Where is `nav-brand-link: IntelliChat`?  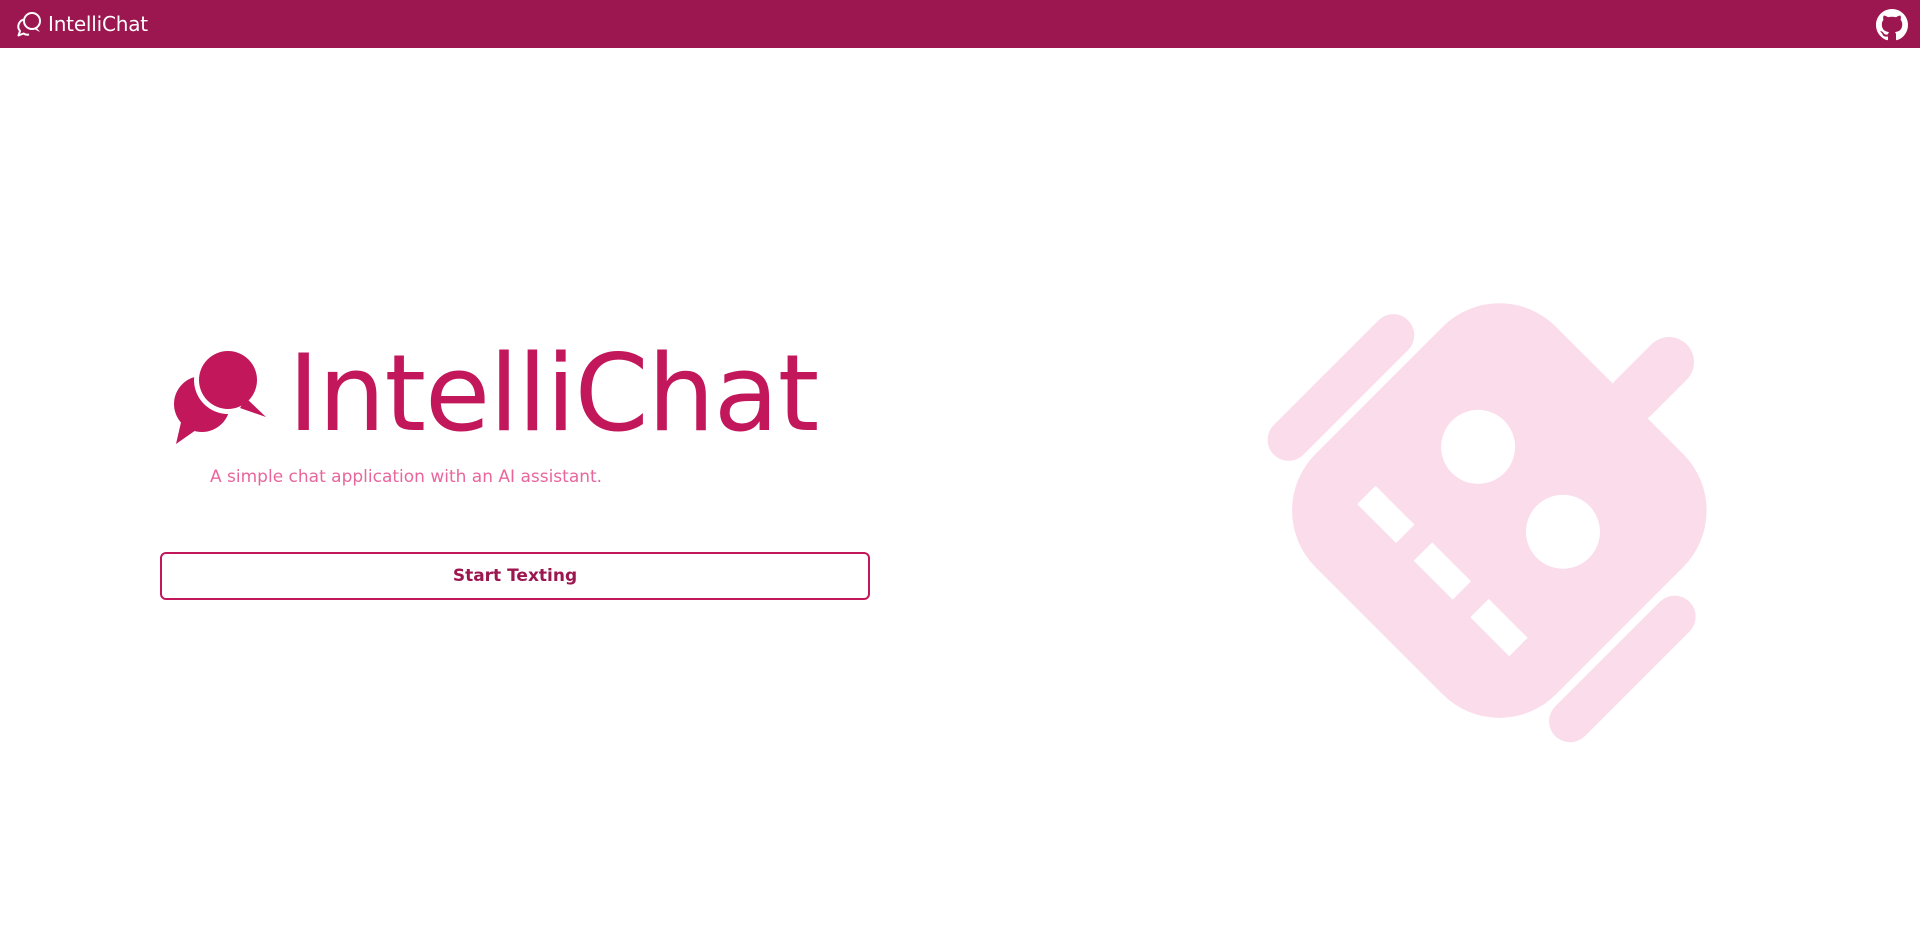
nav-brand-link: IntelliChat is located at coordinates (81, 24).